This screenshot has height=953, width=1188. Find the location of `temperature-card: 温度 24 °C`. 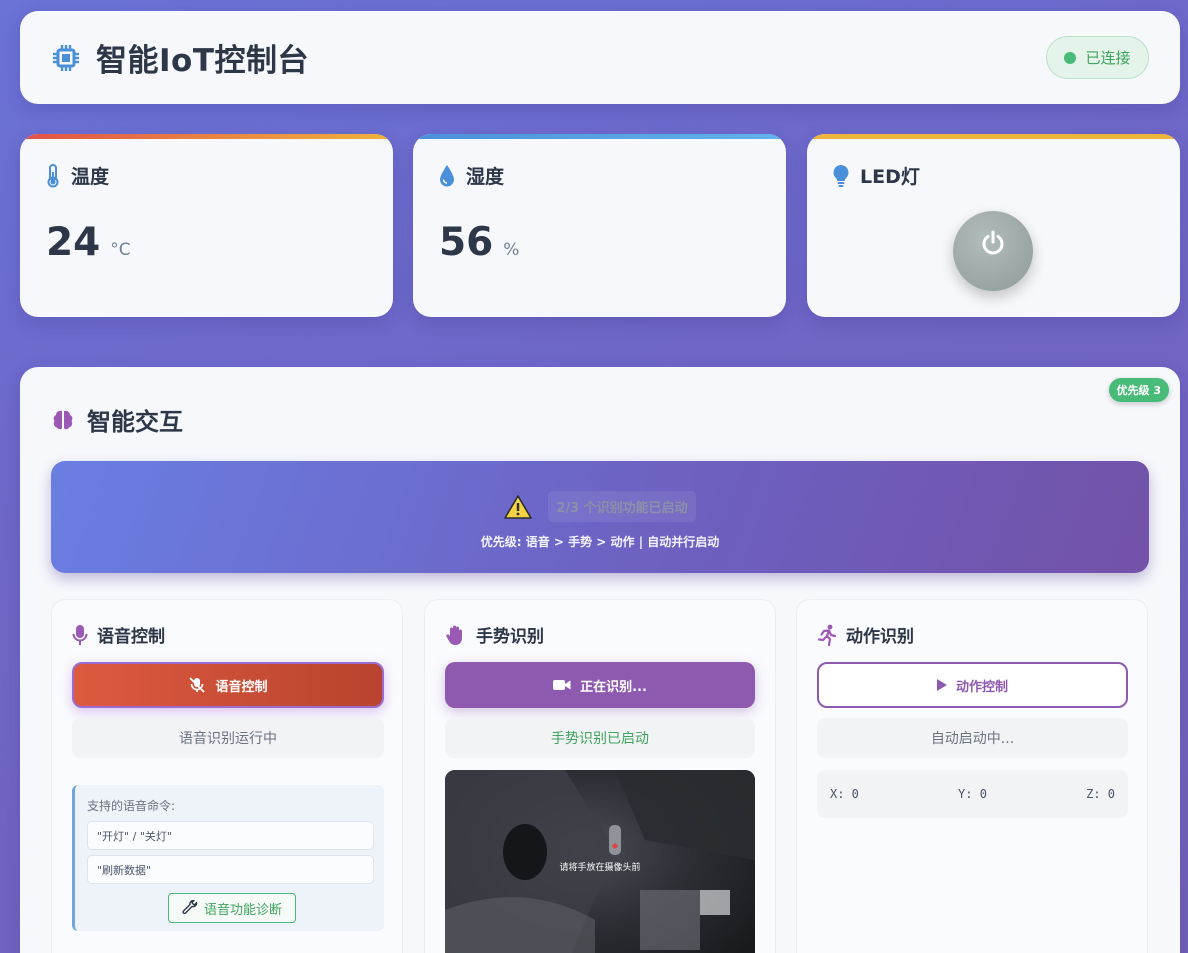

temperature-card: 温度 24 °C is located at coordinates (206, 225).